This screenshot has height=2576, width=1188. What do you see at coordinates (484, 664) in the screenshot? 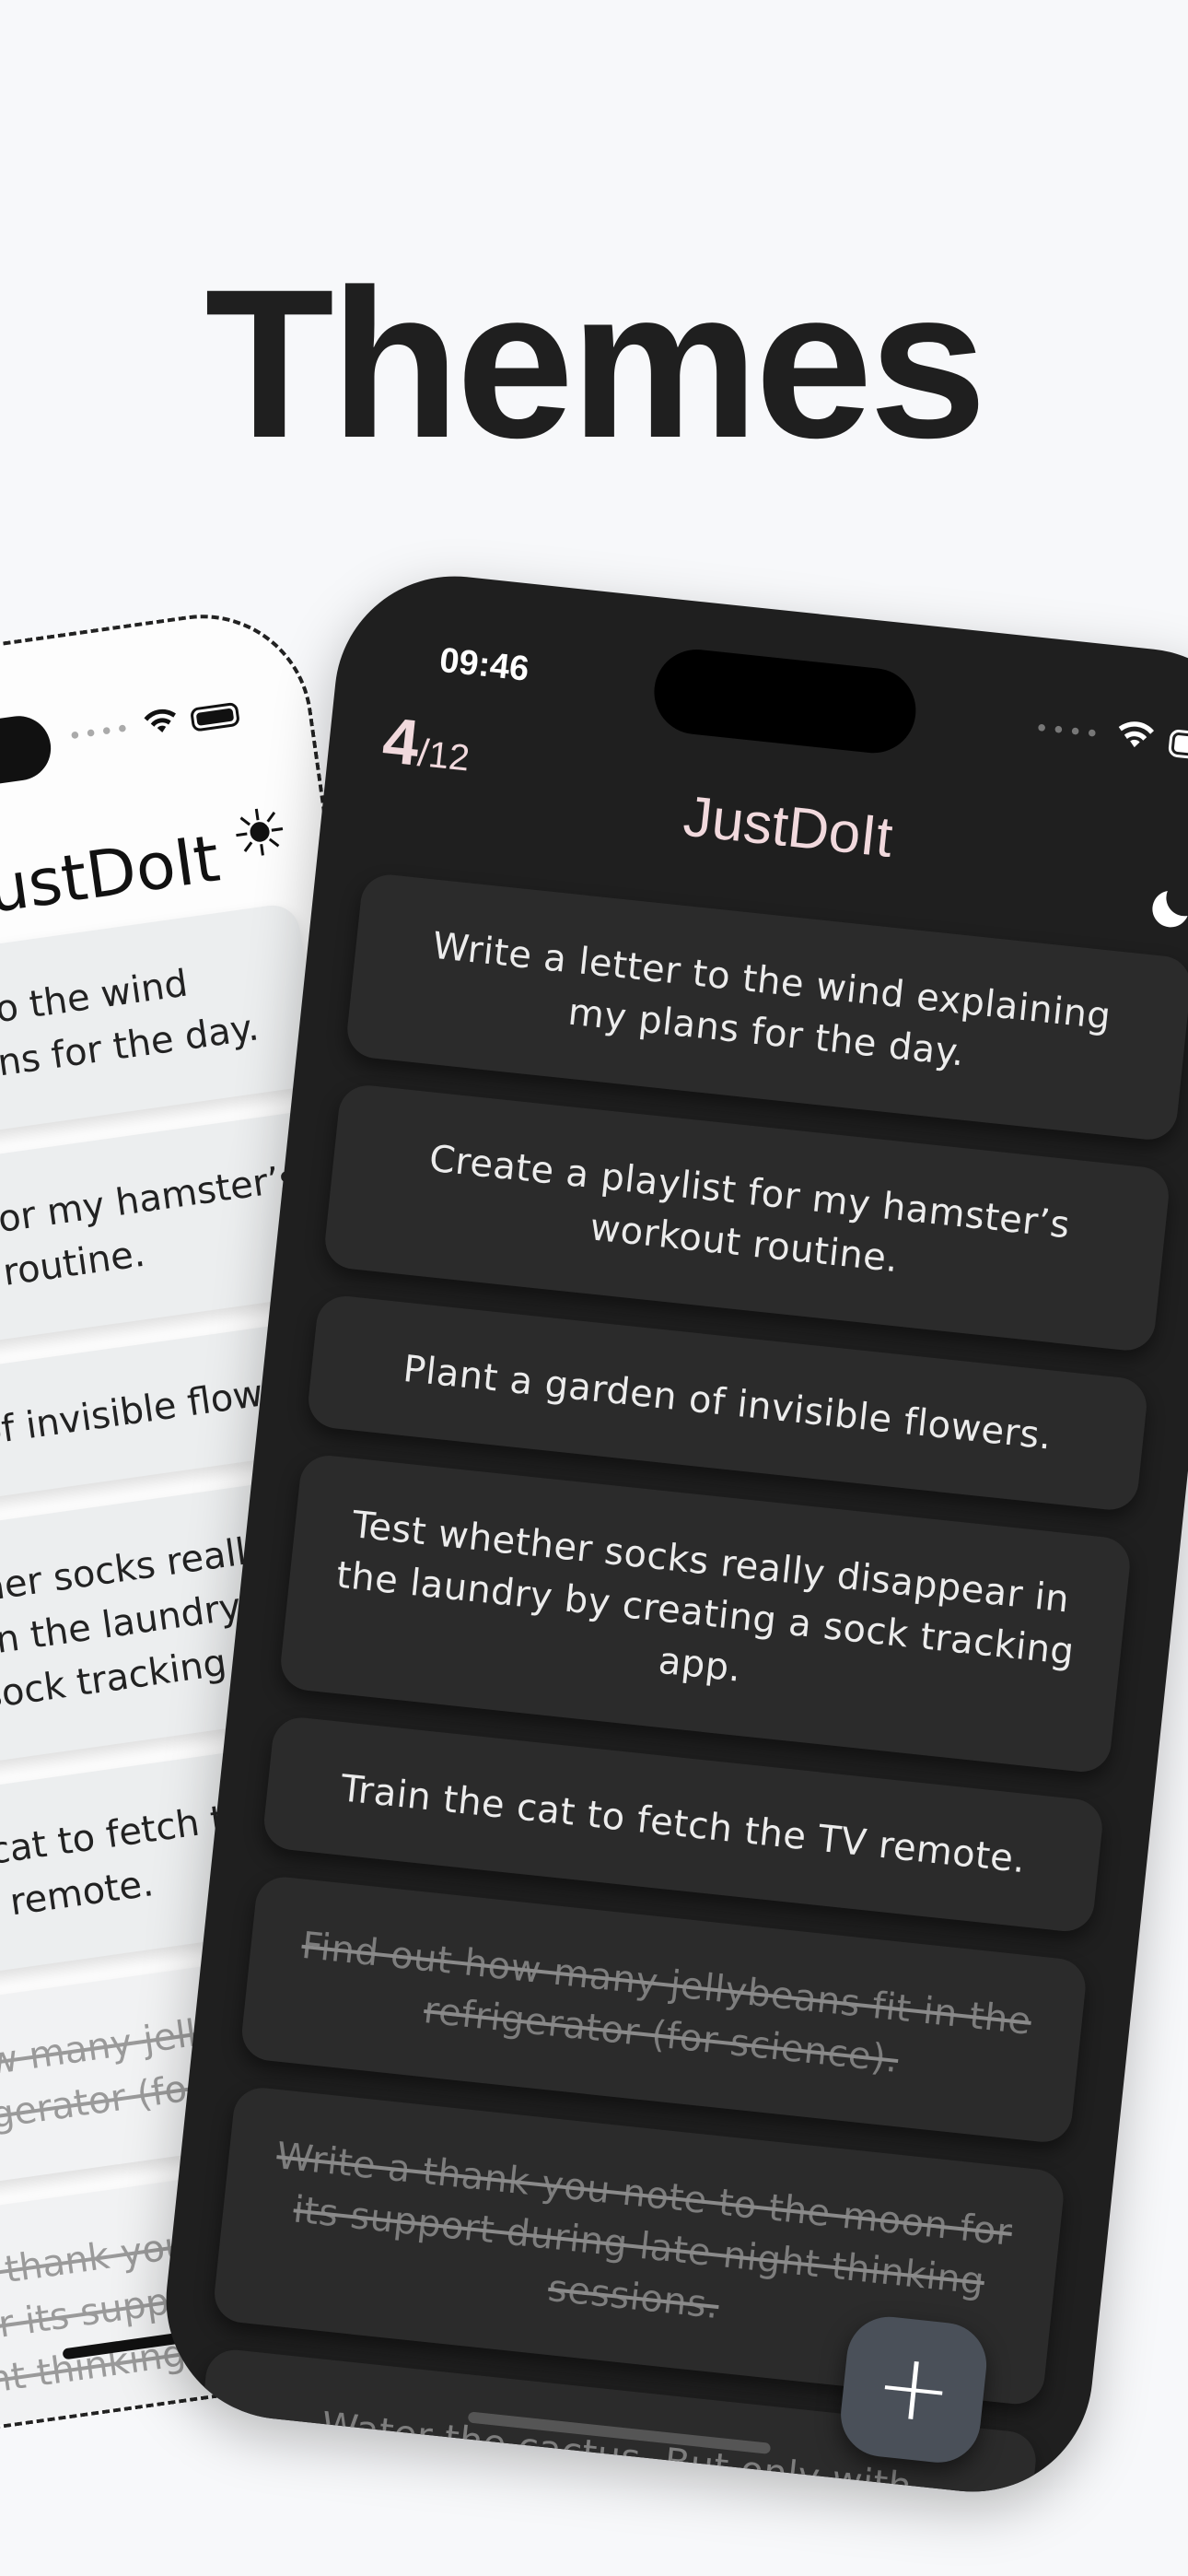
I see `status-time: 09:46` at bounding box center [484, 664].